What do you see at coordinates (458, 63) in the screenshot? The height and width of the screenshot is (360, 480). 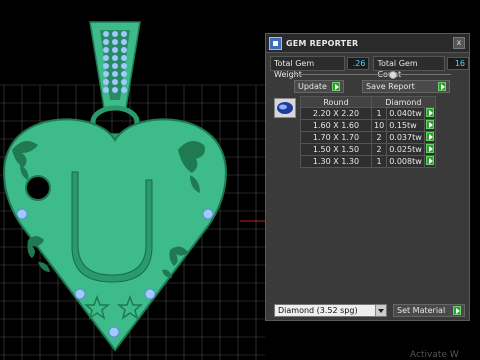 I see `total-gem-count-value: 16` at bounding box center [458, 63].